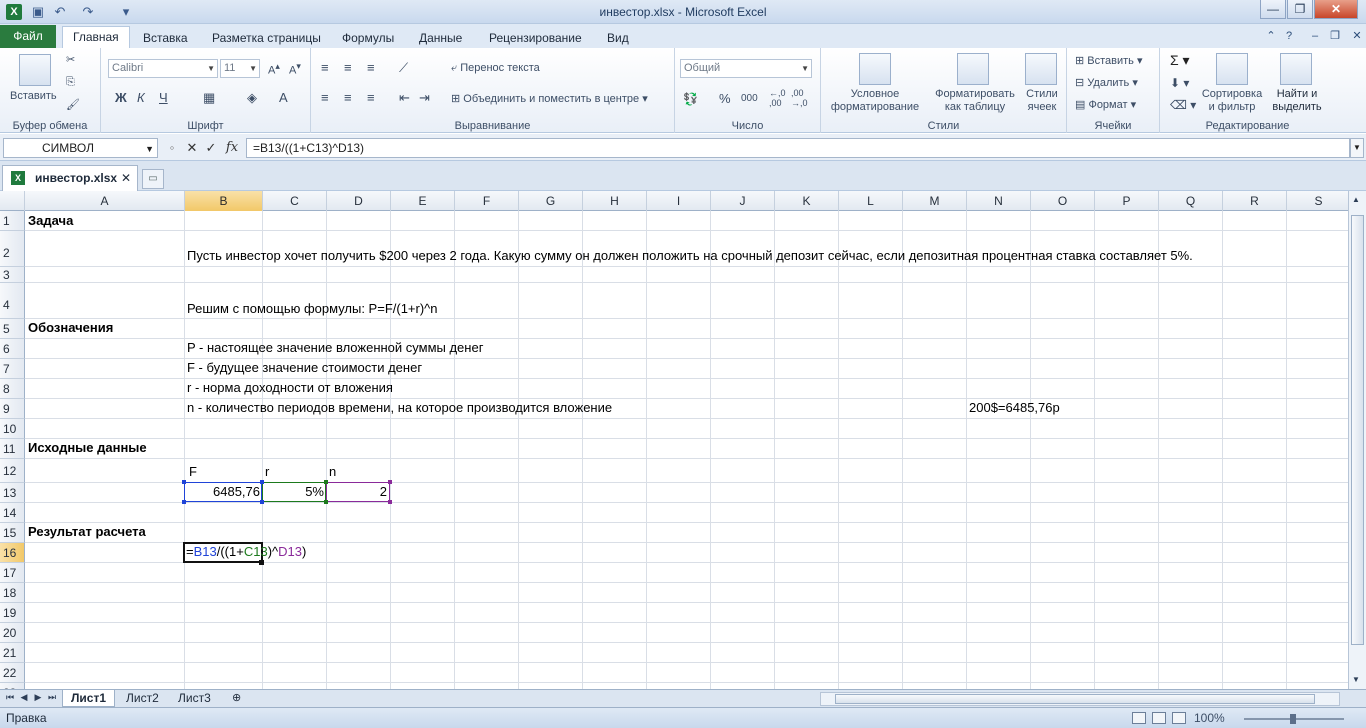  Describe the element at coordinates (1255, 201) in the screenshot. I see `column-header-r: R` at that location.